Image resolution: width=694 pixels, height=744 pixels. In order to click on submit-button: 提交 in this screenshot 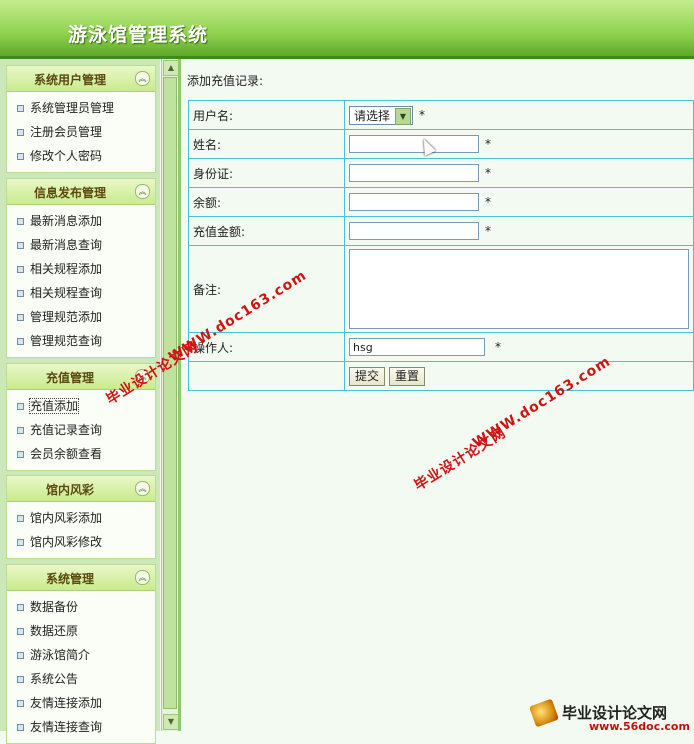, I will do `click(367, 376)`.